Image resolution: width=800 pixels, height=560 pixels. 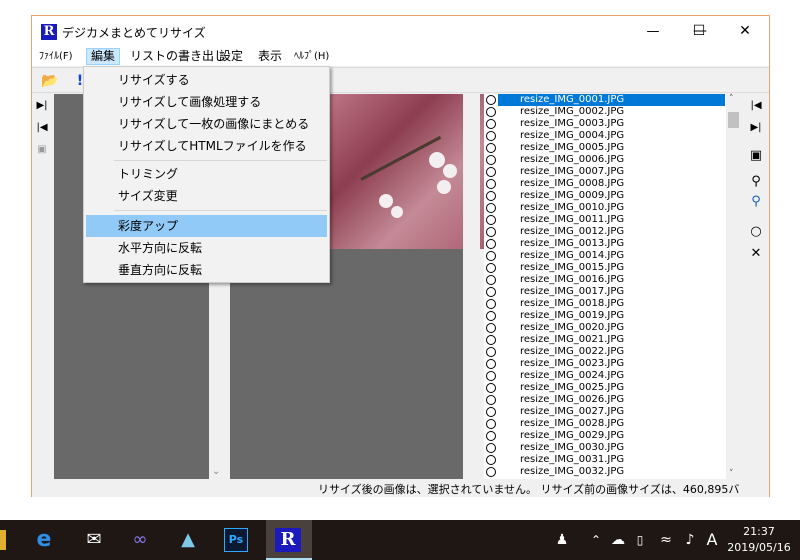 I want to click on close-button: ✕, so click(x=745, y=31).